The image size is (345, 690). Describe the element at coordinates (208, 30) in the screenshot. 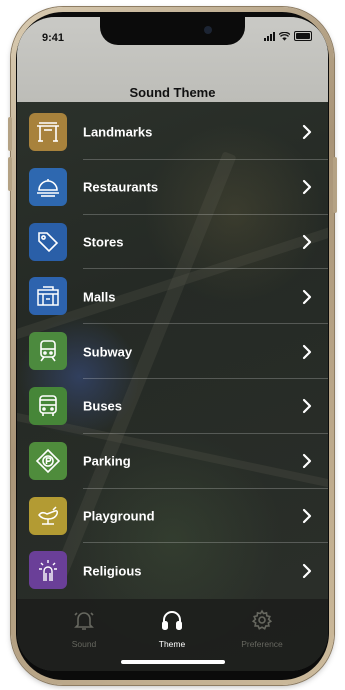

I see `camera-icon` at that location.